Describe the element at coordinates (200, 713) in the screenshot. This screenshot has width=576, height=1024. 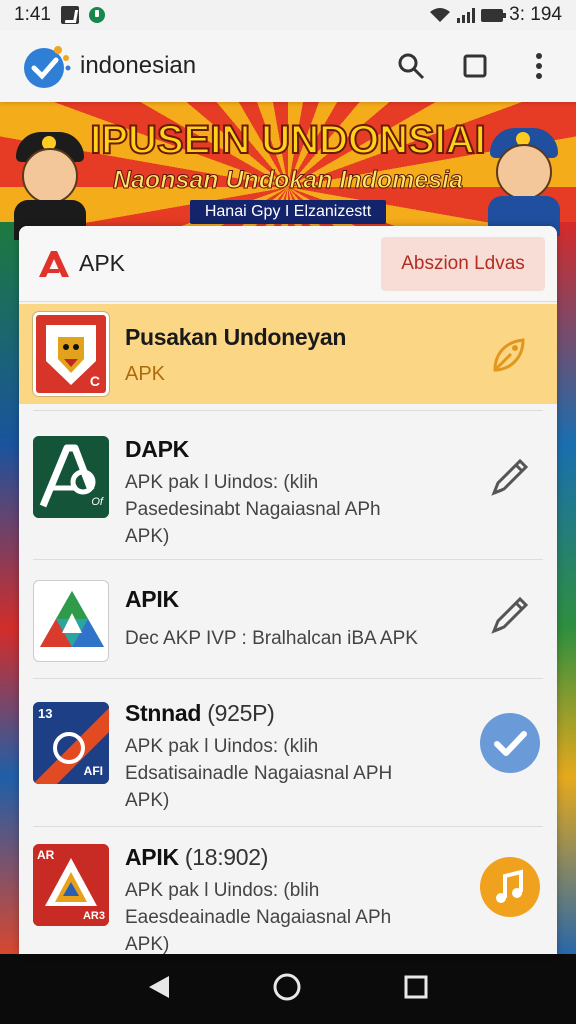
I see `item-title: Stnnad (925P)` at that location.